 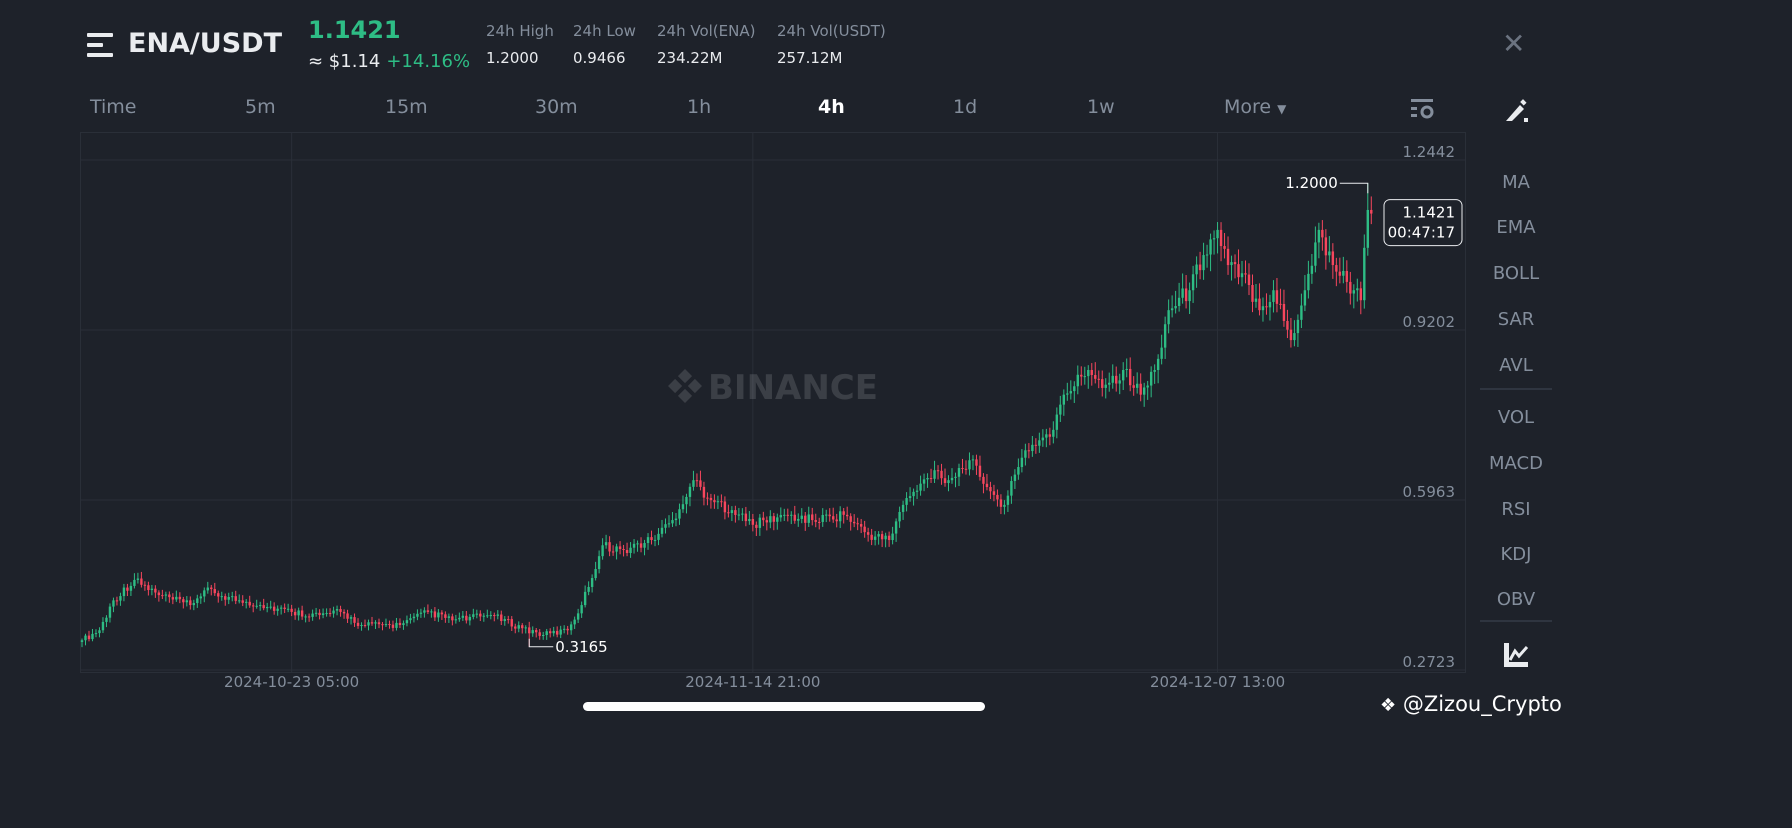 I want to click on tab-1d: 1d, so click(x=965, y=107).